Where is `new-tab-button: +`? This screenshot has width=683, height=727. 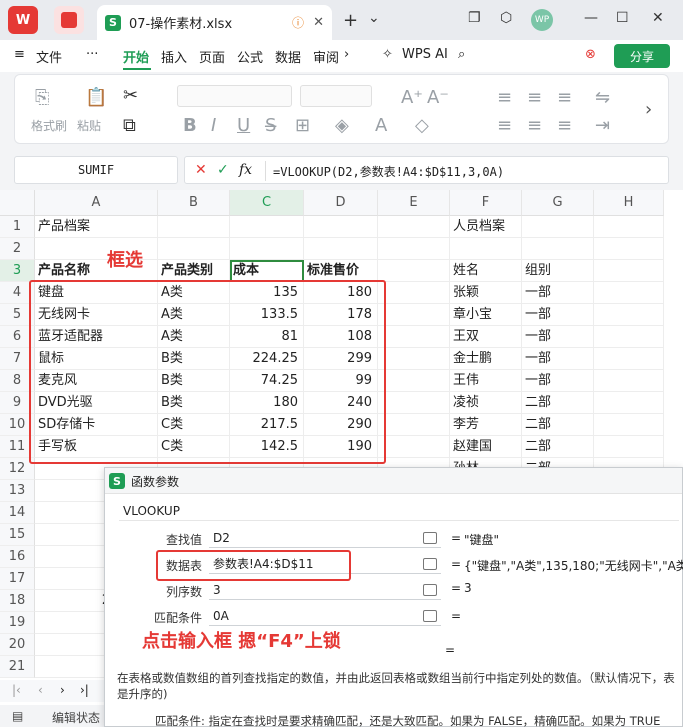
new-tab-button: + is located at coordinates (350, 20).